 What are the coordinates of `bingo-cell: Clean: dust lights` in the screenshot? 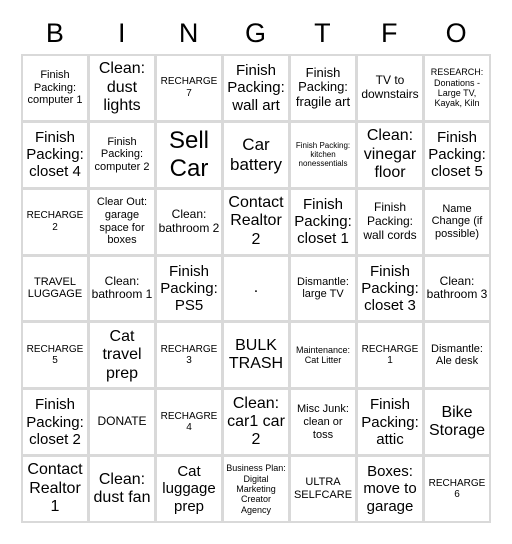 It's located at (122, 88).